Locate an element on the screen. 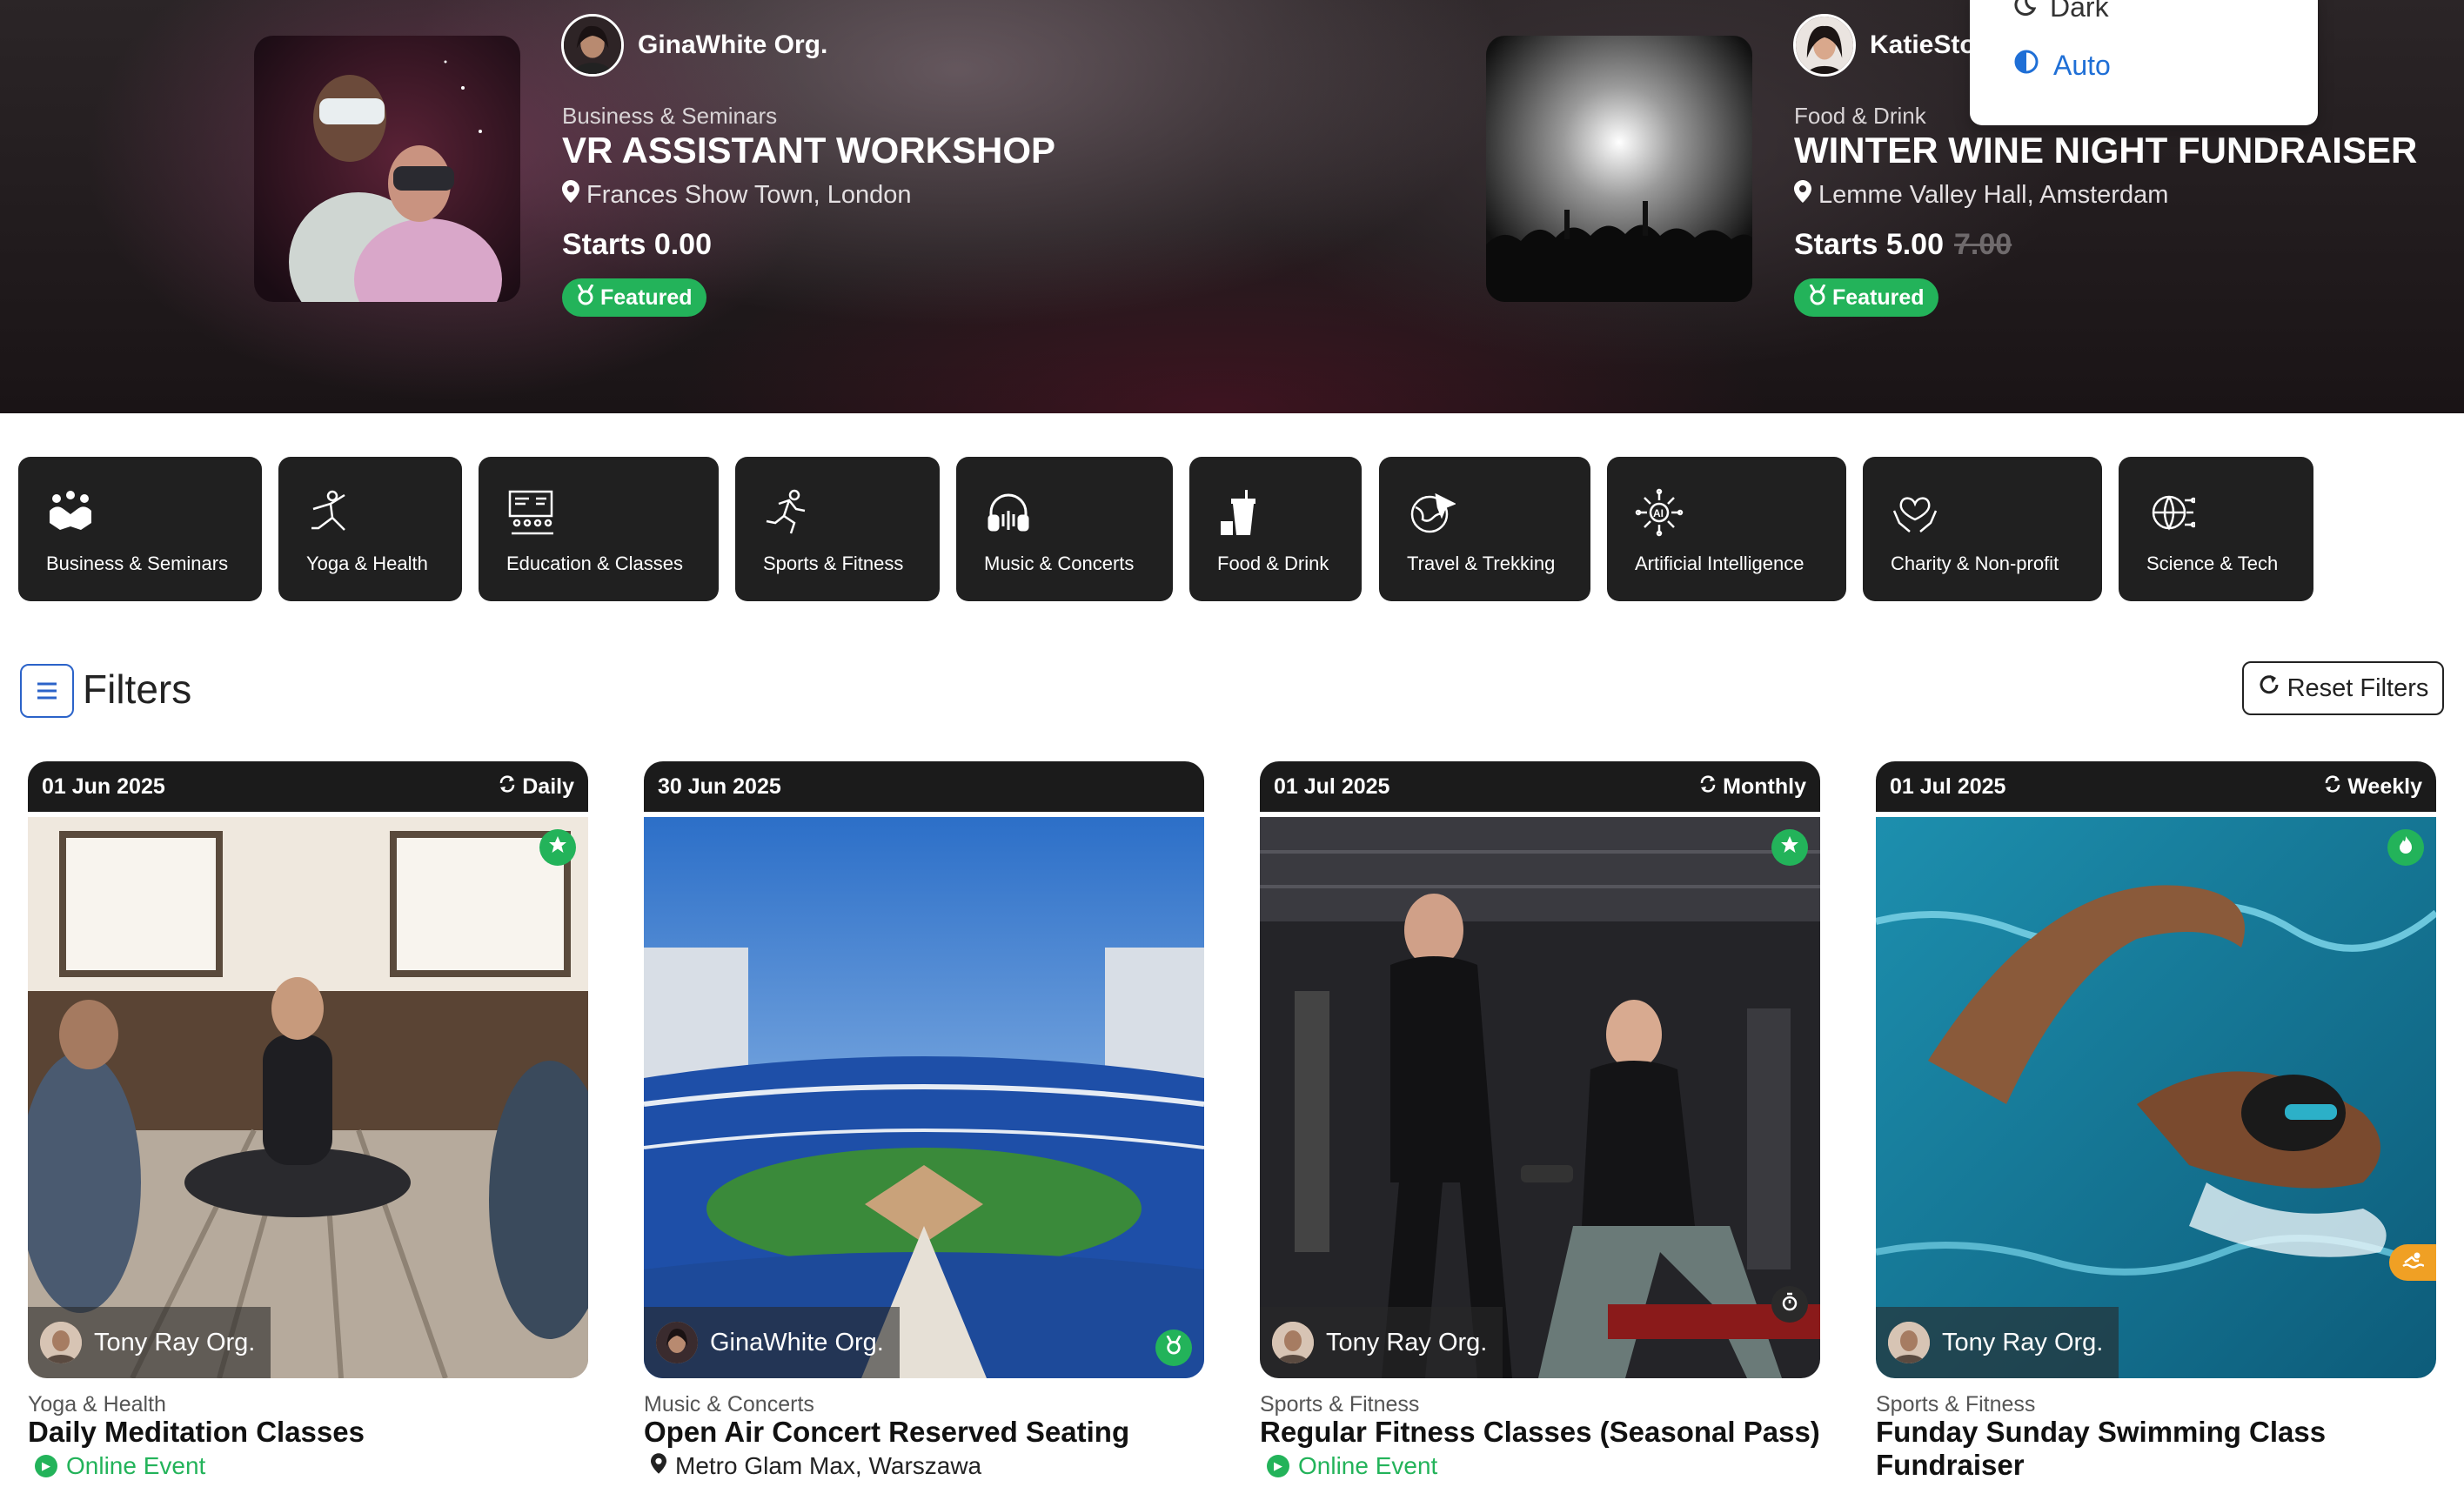  category-label: Yoga & Health is located at coordinates (367, 563).